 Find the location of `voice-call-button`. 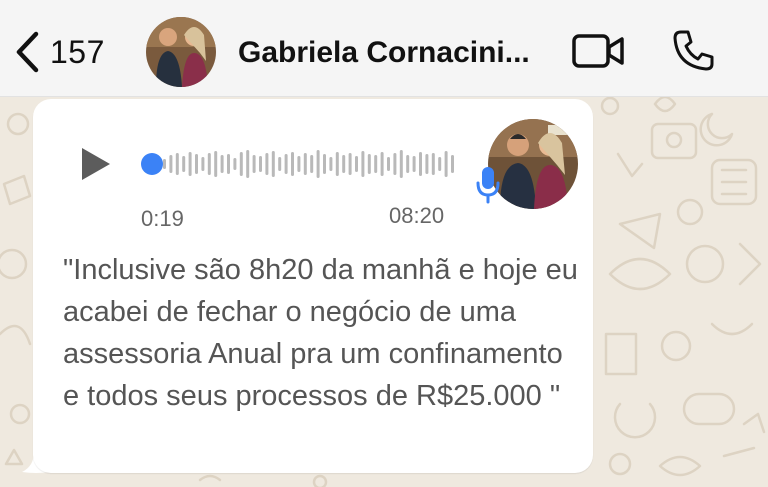

voice-call-button is located at coordinates (693, 52).